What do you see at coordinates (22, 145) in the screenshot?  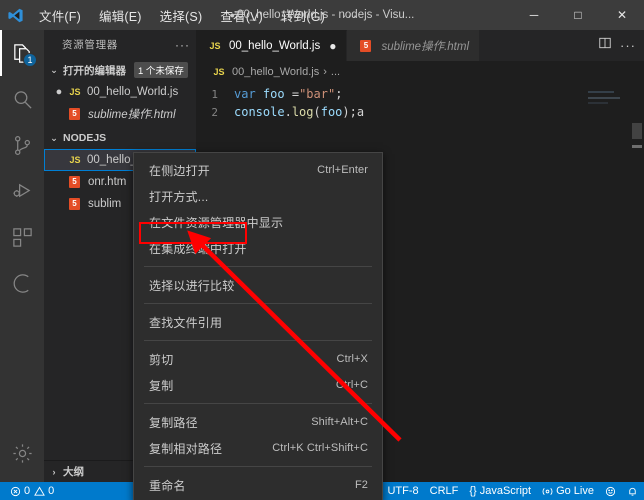 I see `activity-source-control` at bounding box center [22, 145].